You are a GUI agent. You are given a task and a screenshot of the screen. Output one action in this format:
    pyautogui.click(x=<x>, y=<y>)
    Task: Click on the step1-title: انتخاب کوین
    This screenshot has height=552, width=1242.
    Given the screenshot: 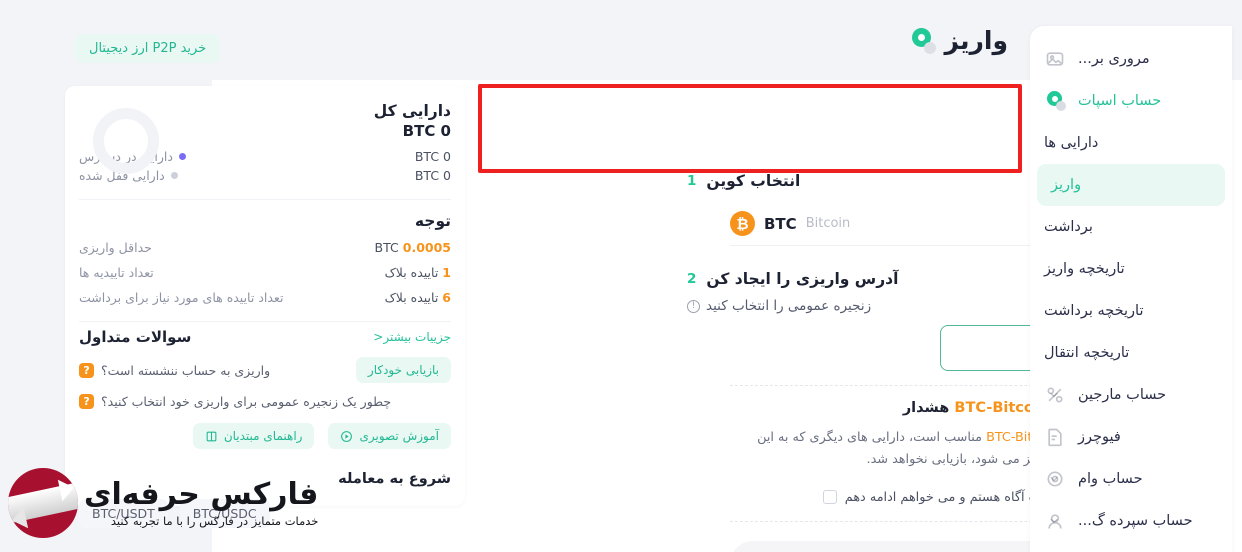 What is the action you would take?
    pyautogui.click(x=753, y=181)
    